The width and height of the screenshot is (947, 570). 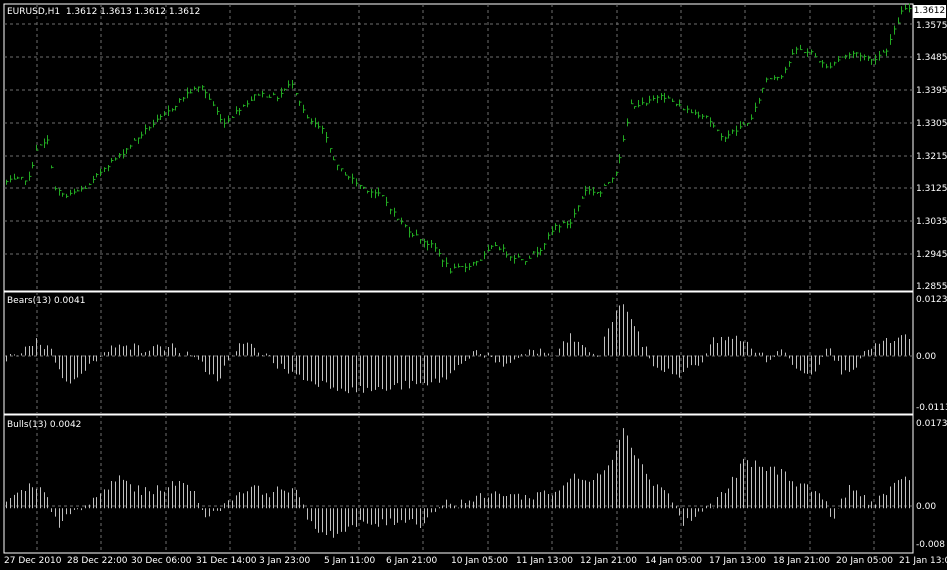 I want to click on bears-axis-label: 0.00, so click(x=926, y=357).